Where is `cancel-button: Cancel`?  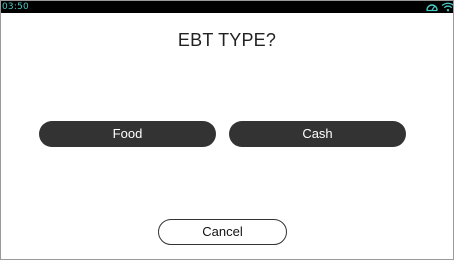
cancel-button: Cancel is located at coordinates (222, 232).